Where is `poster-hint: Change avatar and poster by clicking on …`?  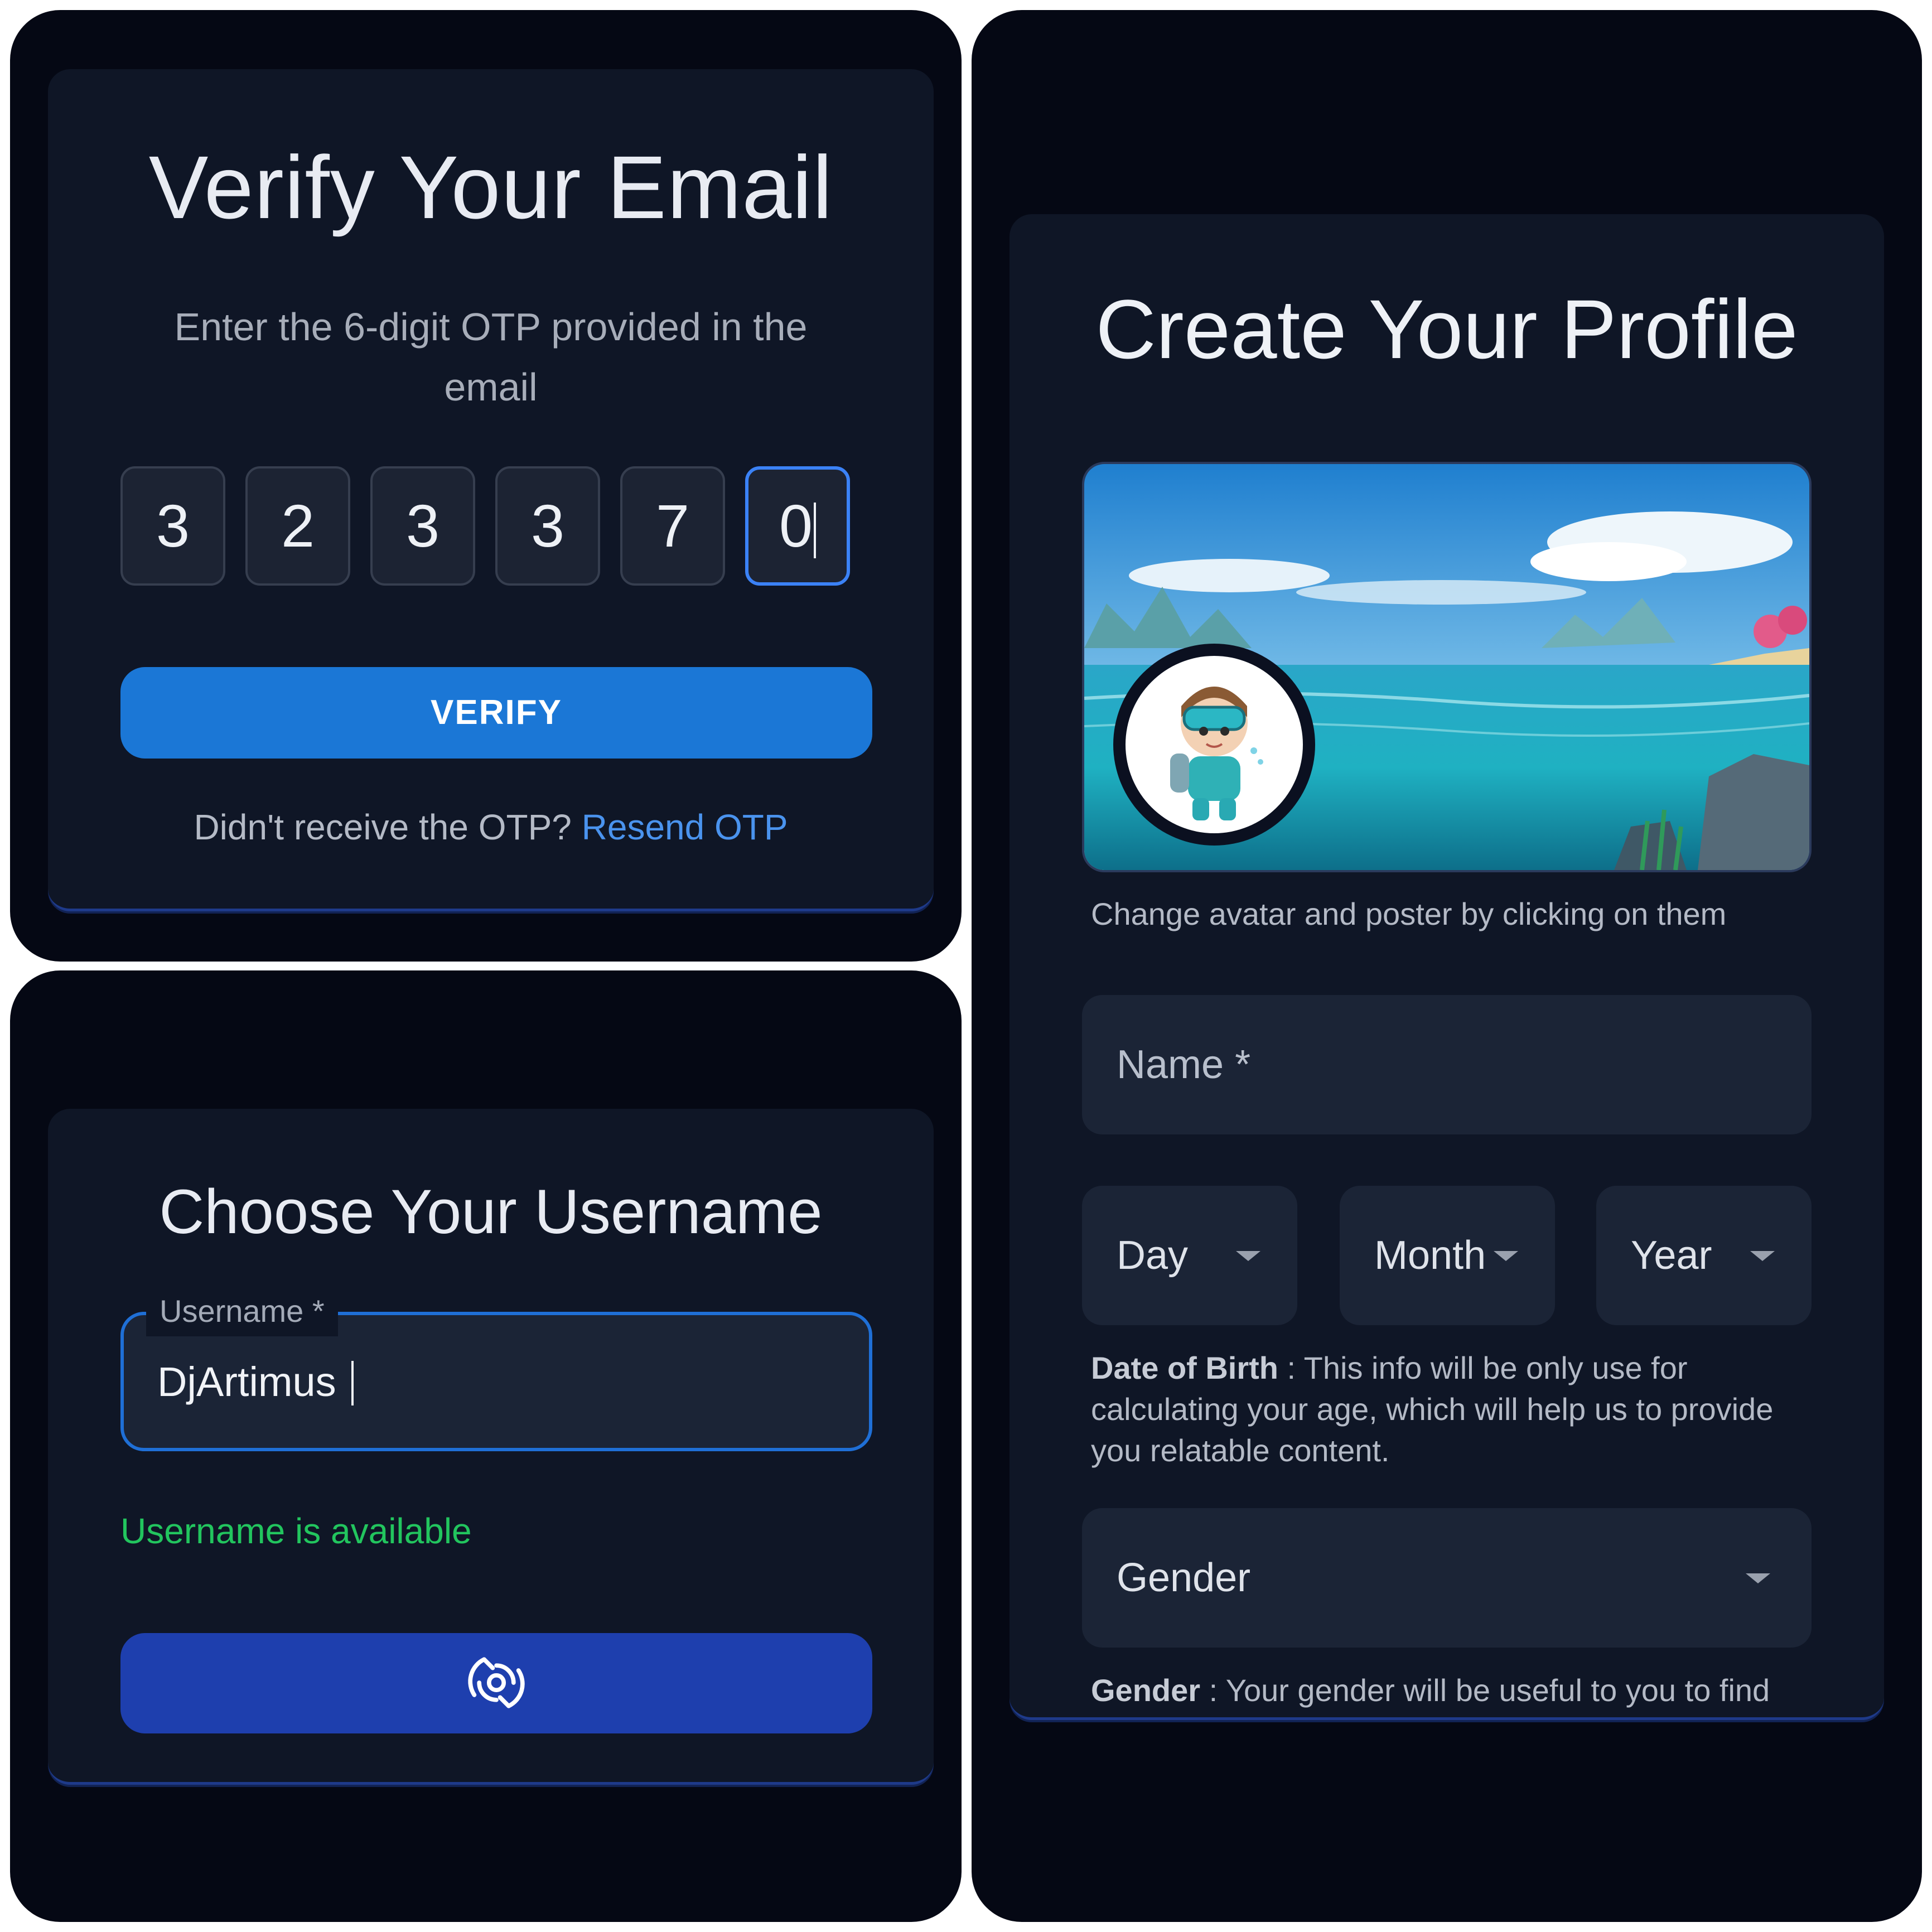
poster-hint: Change avatar and poster by clicking on … is located at coordinates (1409, 913).